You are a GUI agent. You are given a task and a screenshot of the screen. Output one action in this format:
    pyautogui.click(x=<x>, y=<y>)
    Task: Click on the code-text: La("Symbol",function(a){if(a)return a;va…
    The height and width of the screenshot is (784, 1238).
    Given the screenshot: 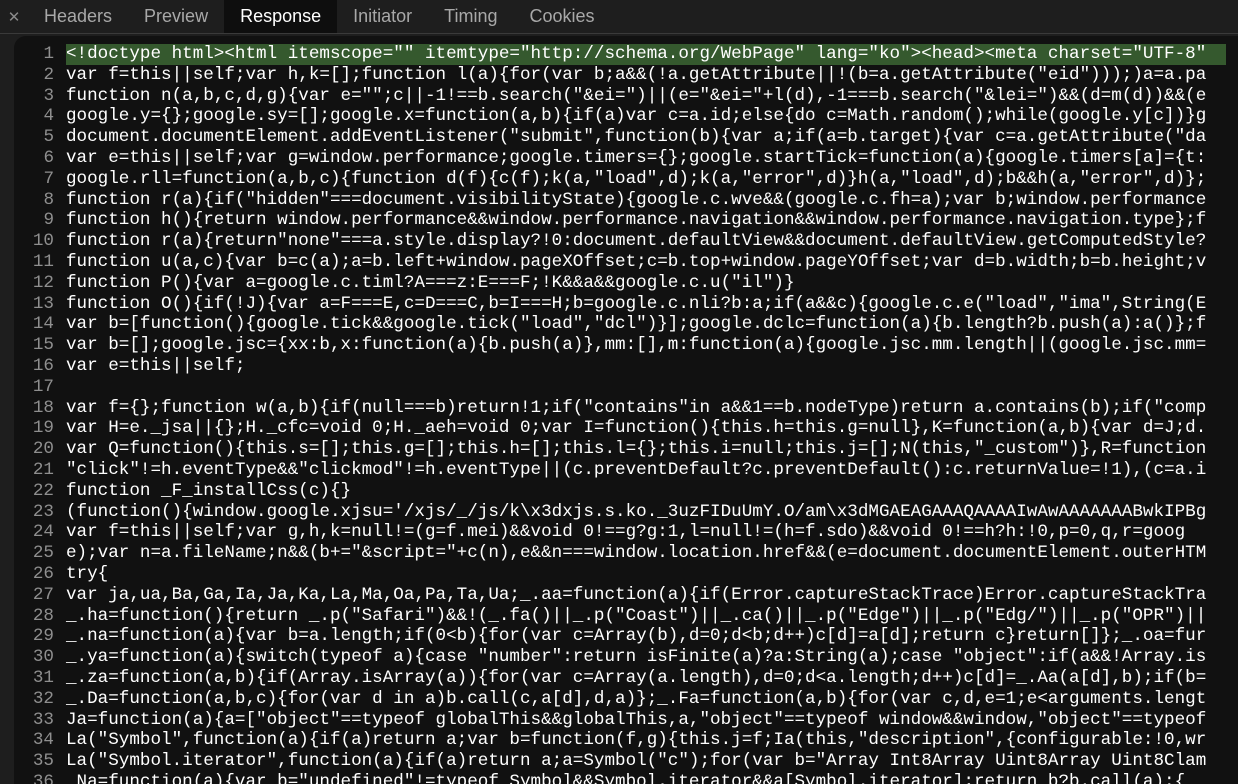 What is the action you would take?
    pyautogui.click(x=636, y=740)
    